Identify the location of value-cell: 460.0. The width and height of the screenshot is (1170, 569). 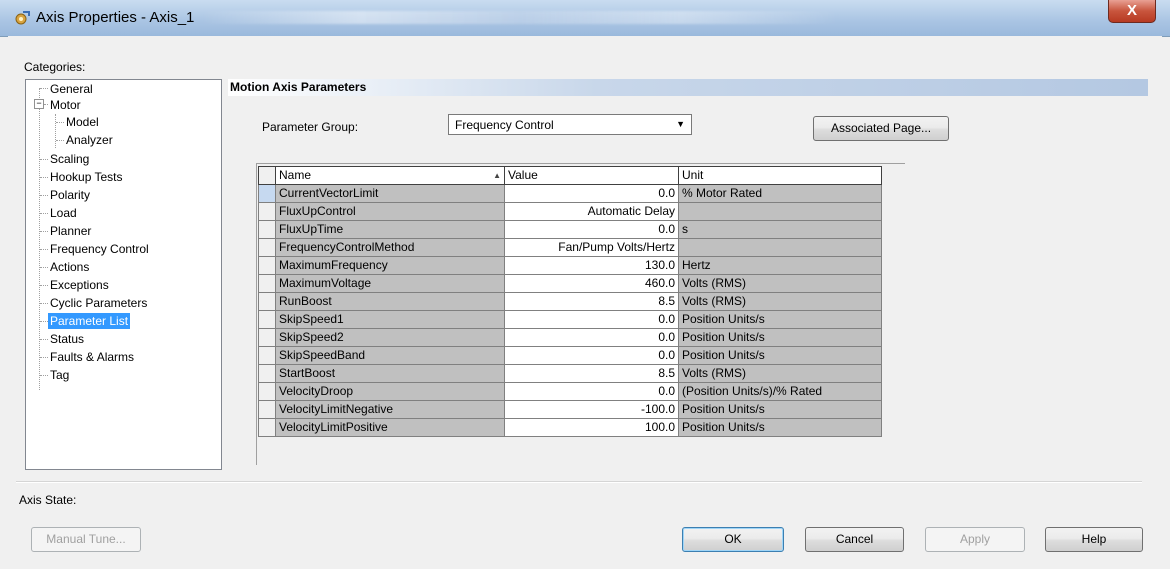
(591, 283).